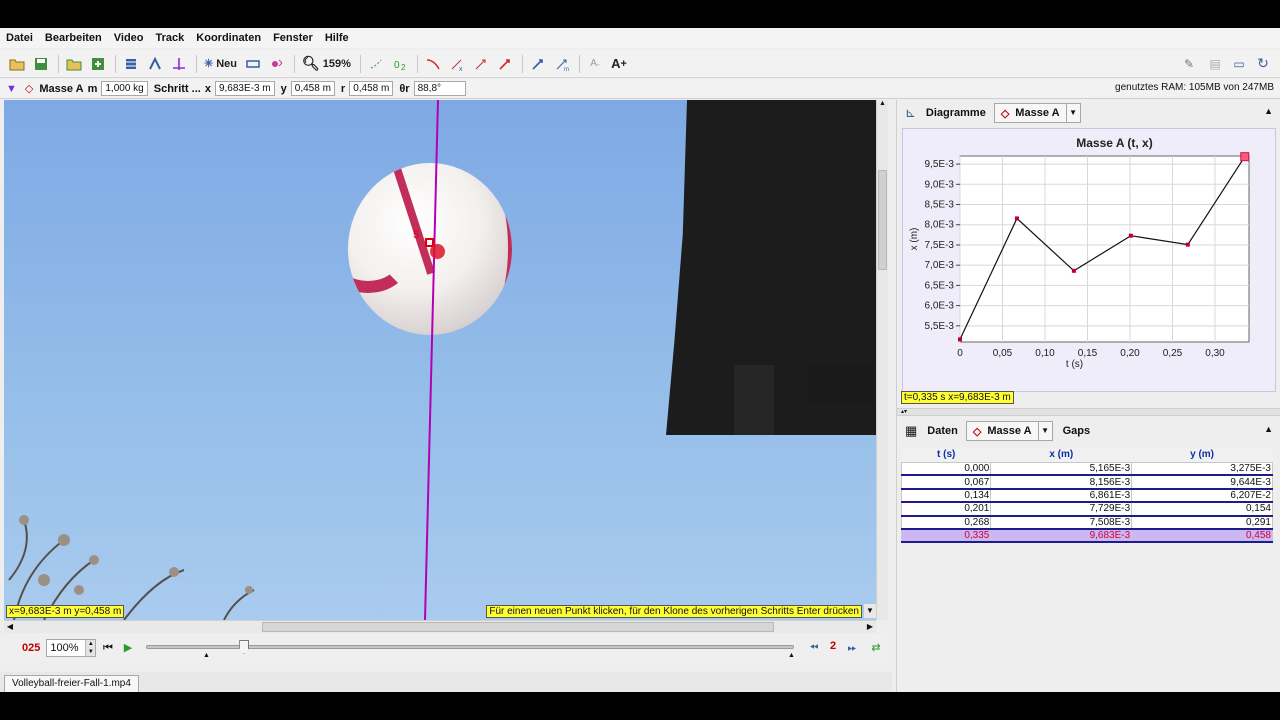  Describe the element at coordinates (942, 431) in the screenshot. I see `data-panel-title: Daten` at that location.